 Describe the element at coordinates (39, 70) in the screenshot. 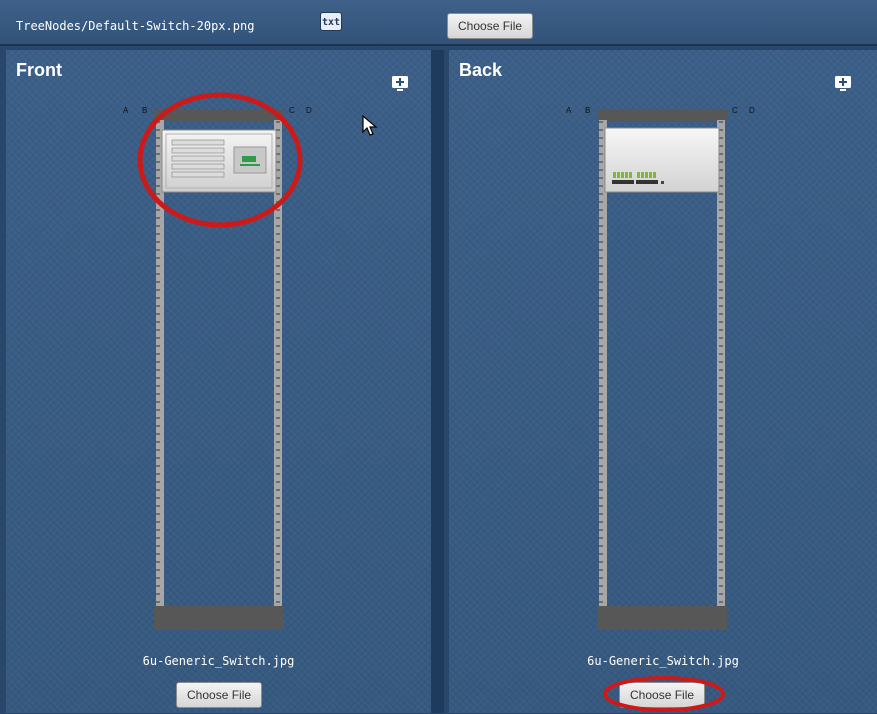

I see `front-title: Front` at that location.